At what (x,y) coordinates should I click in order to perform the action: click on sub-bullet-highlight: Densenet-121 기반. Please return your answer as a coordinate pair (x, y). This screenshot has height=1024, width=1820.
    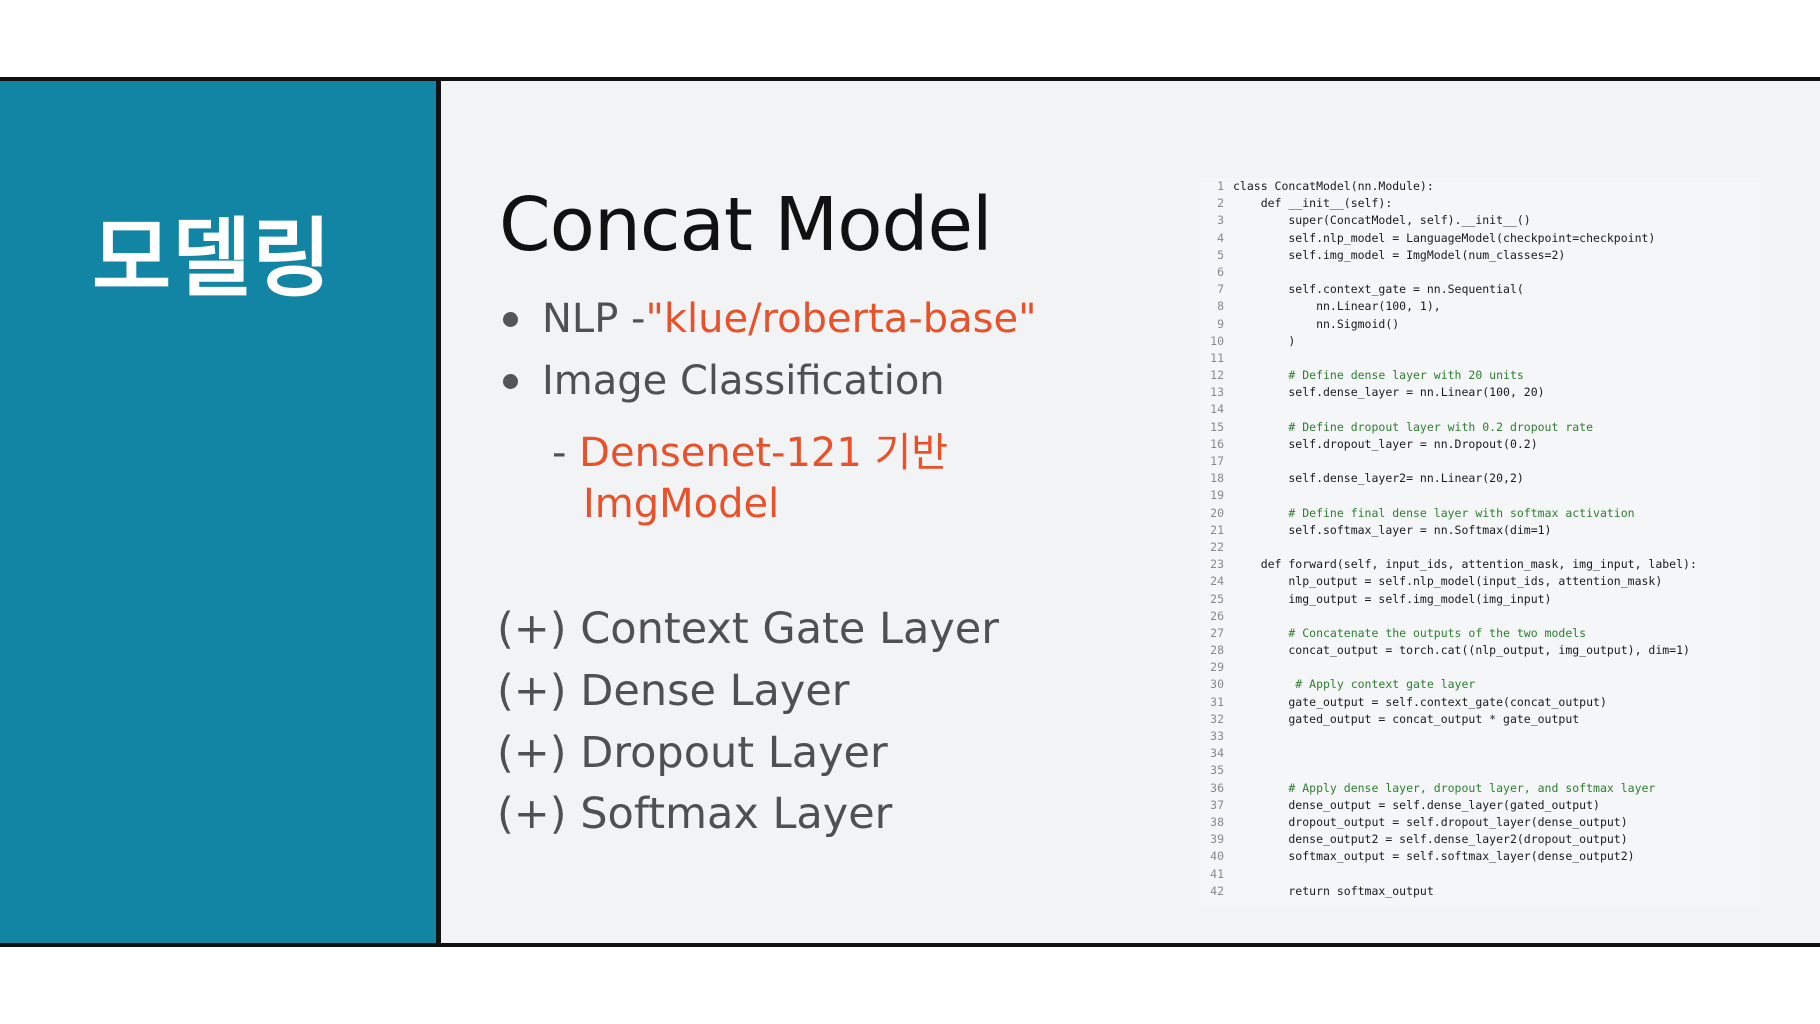
    Looking at the image, I should click on (764, 453).